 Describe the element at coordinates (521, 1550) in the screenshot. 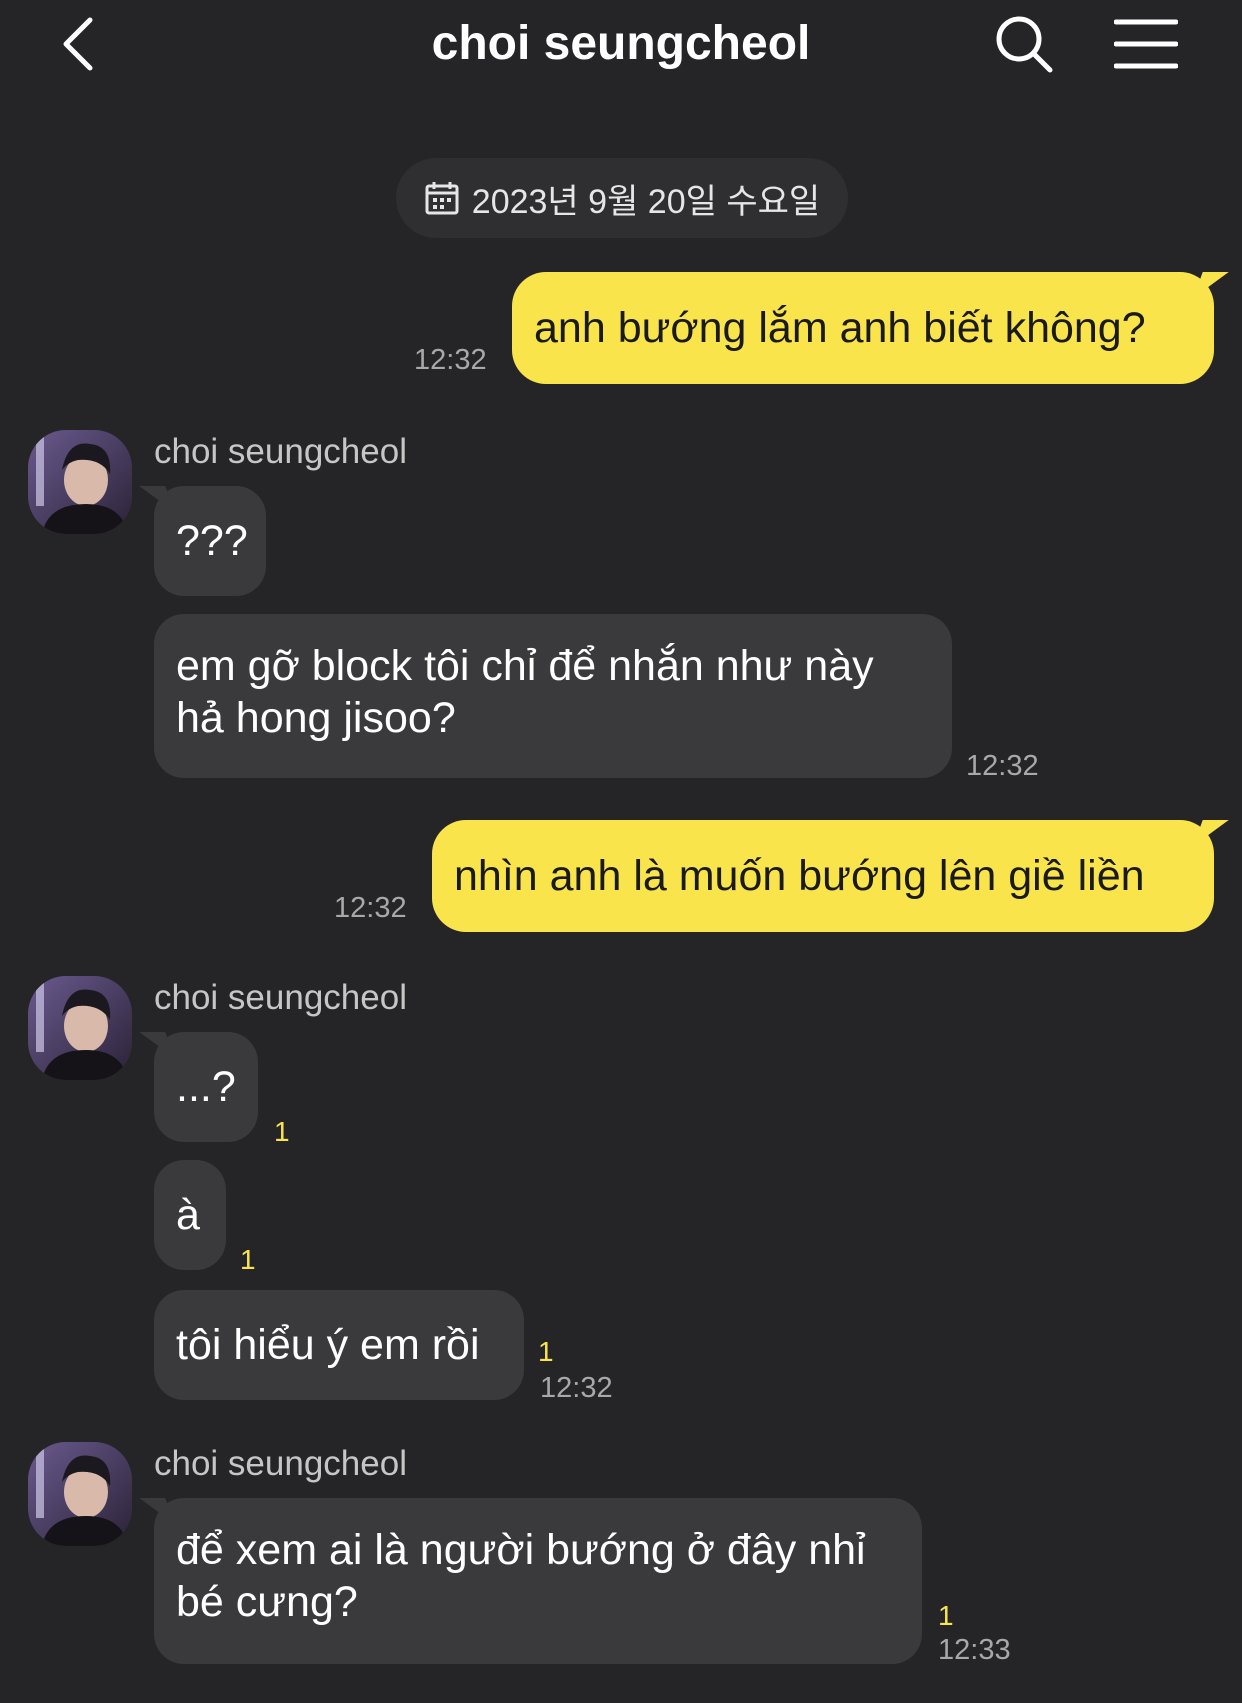

I see `message-line: để xem ai là người bướng ở đây nhỉ` at that location.